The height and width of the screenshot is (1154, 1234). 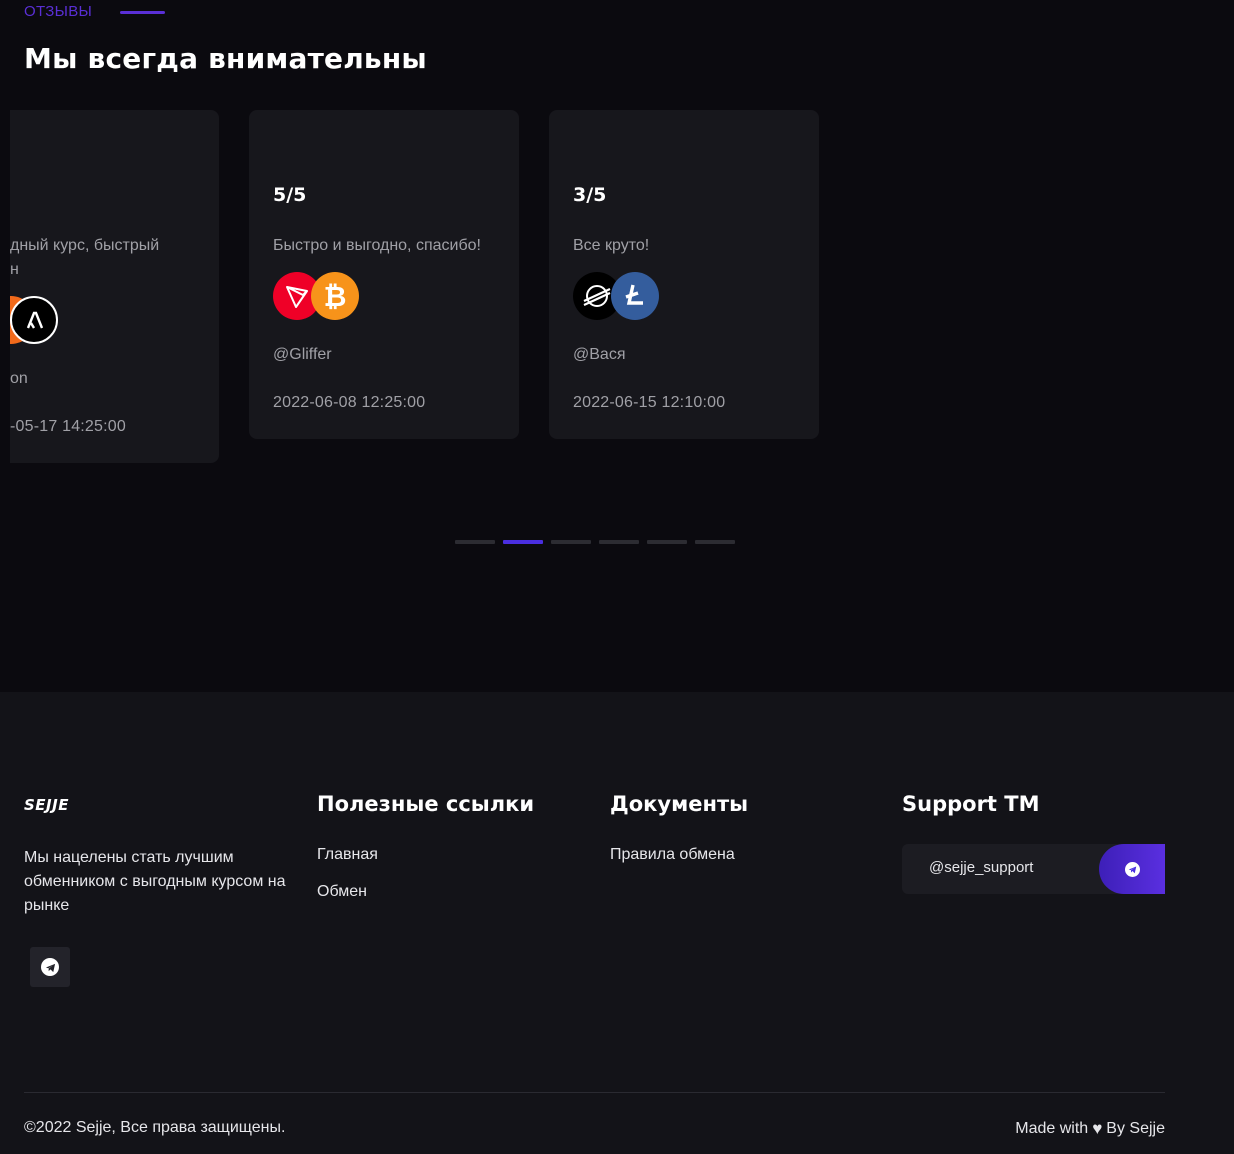 I want to click on support-telegram-button, so click(x=1132, y=869).